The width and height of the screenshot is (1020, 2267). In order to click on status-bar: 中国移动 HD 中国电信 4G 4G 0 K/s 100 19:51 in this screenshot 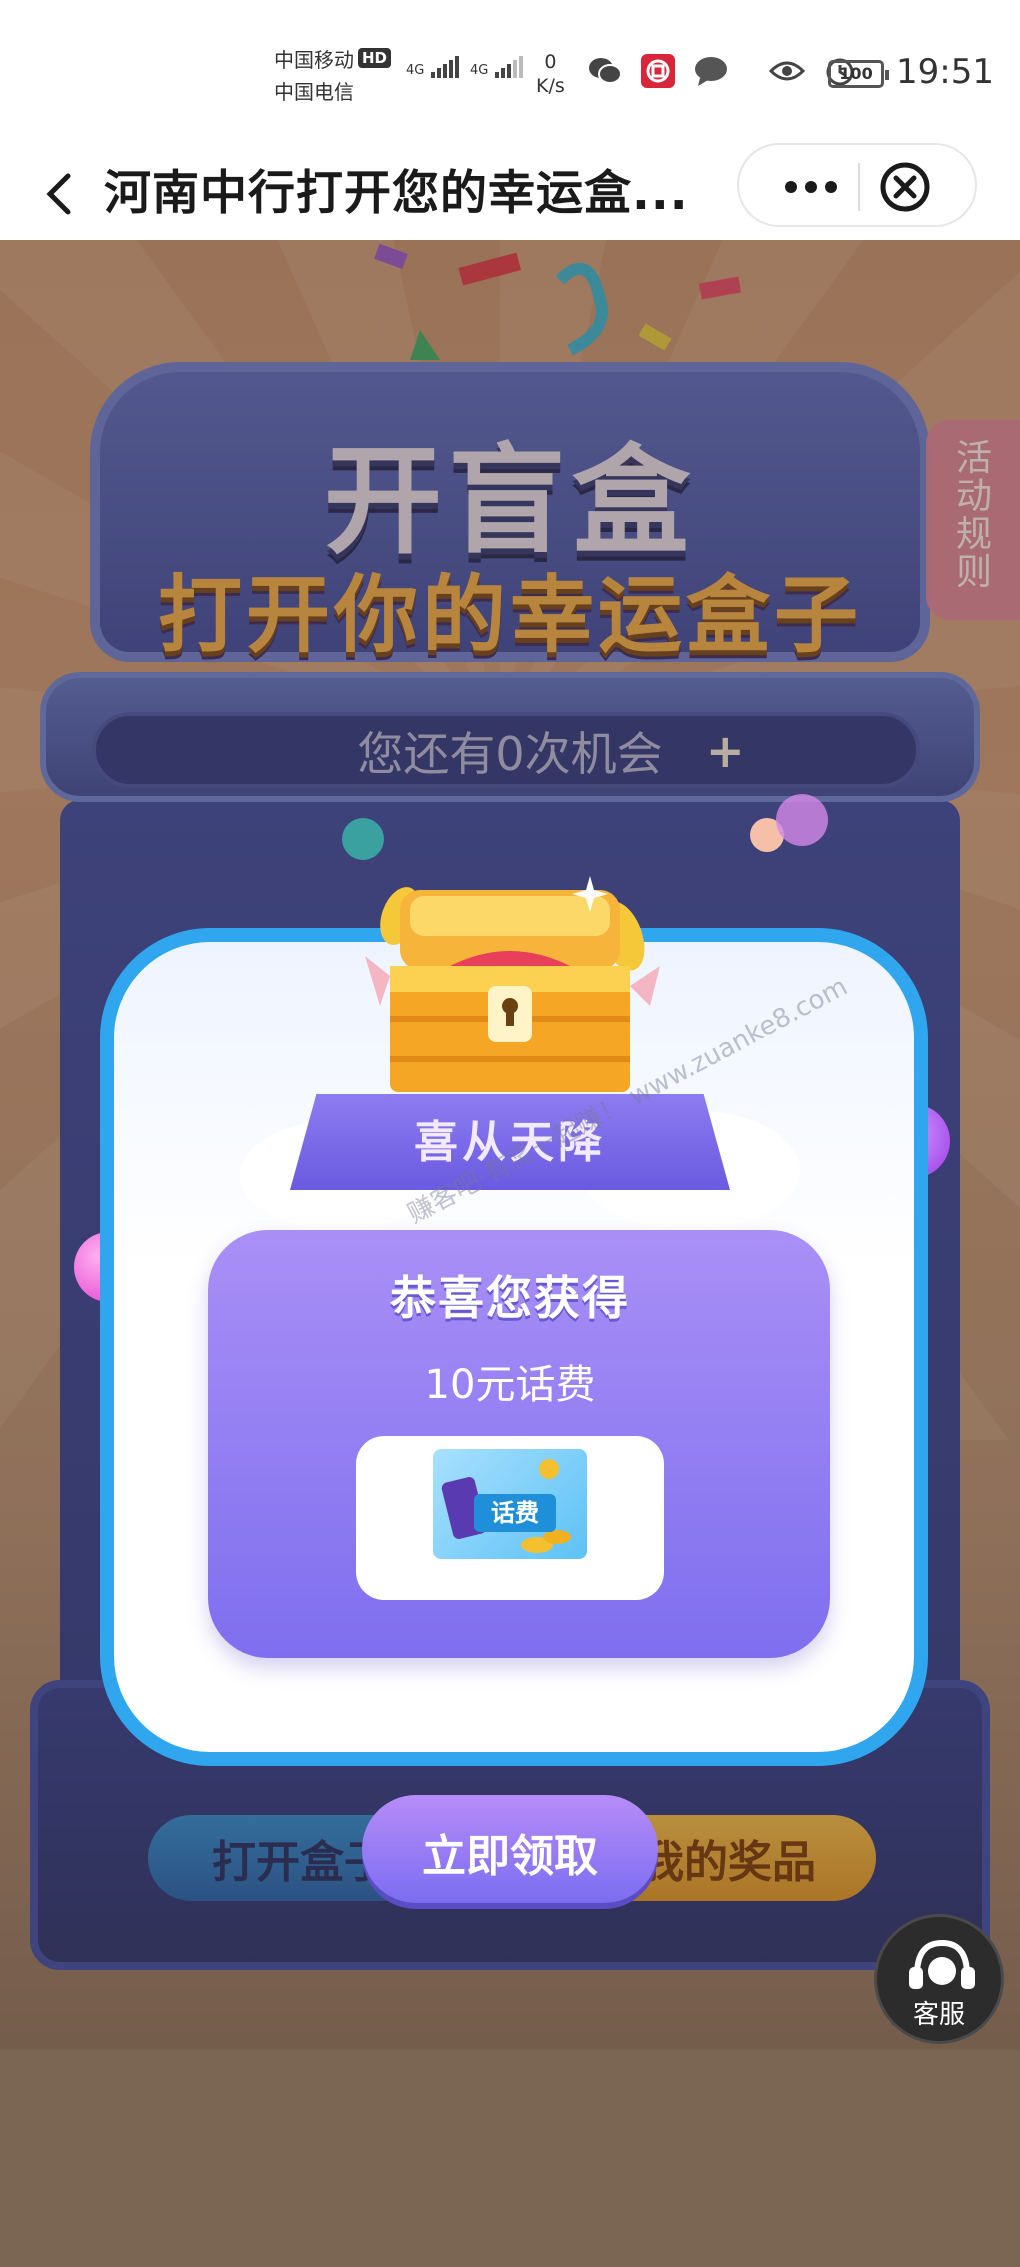, I will do `click(510, 70)`.